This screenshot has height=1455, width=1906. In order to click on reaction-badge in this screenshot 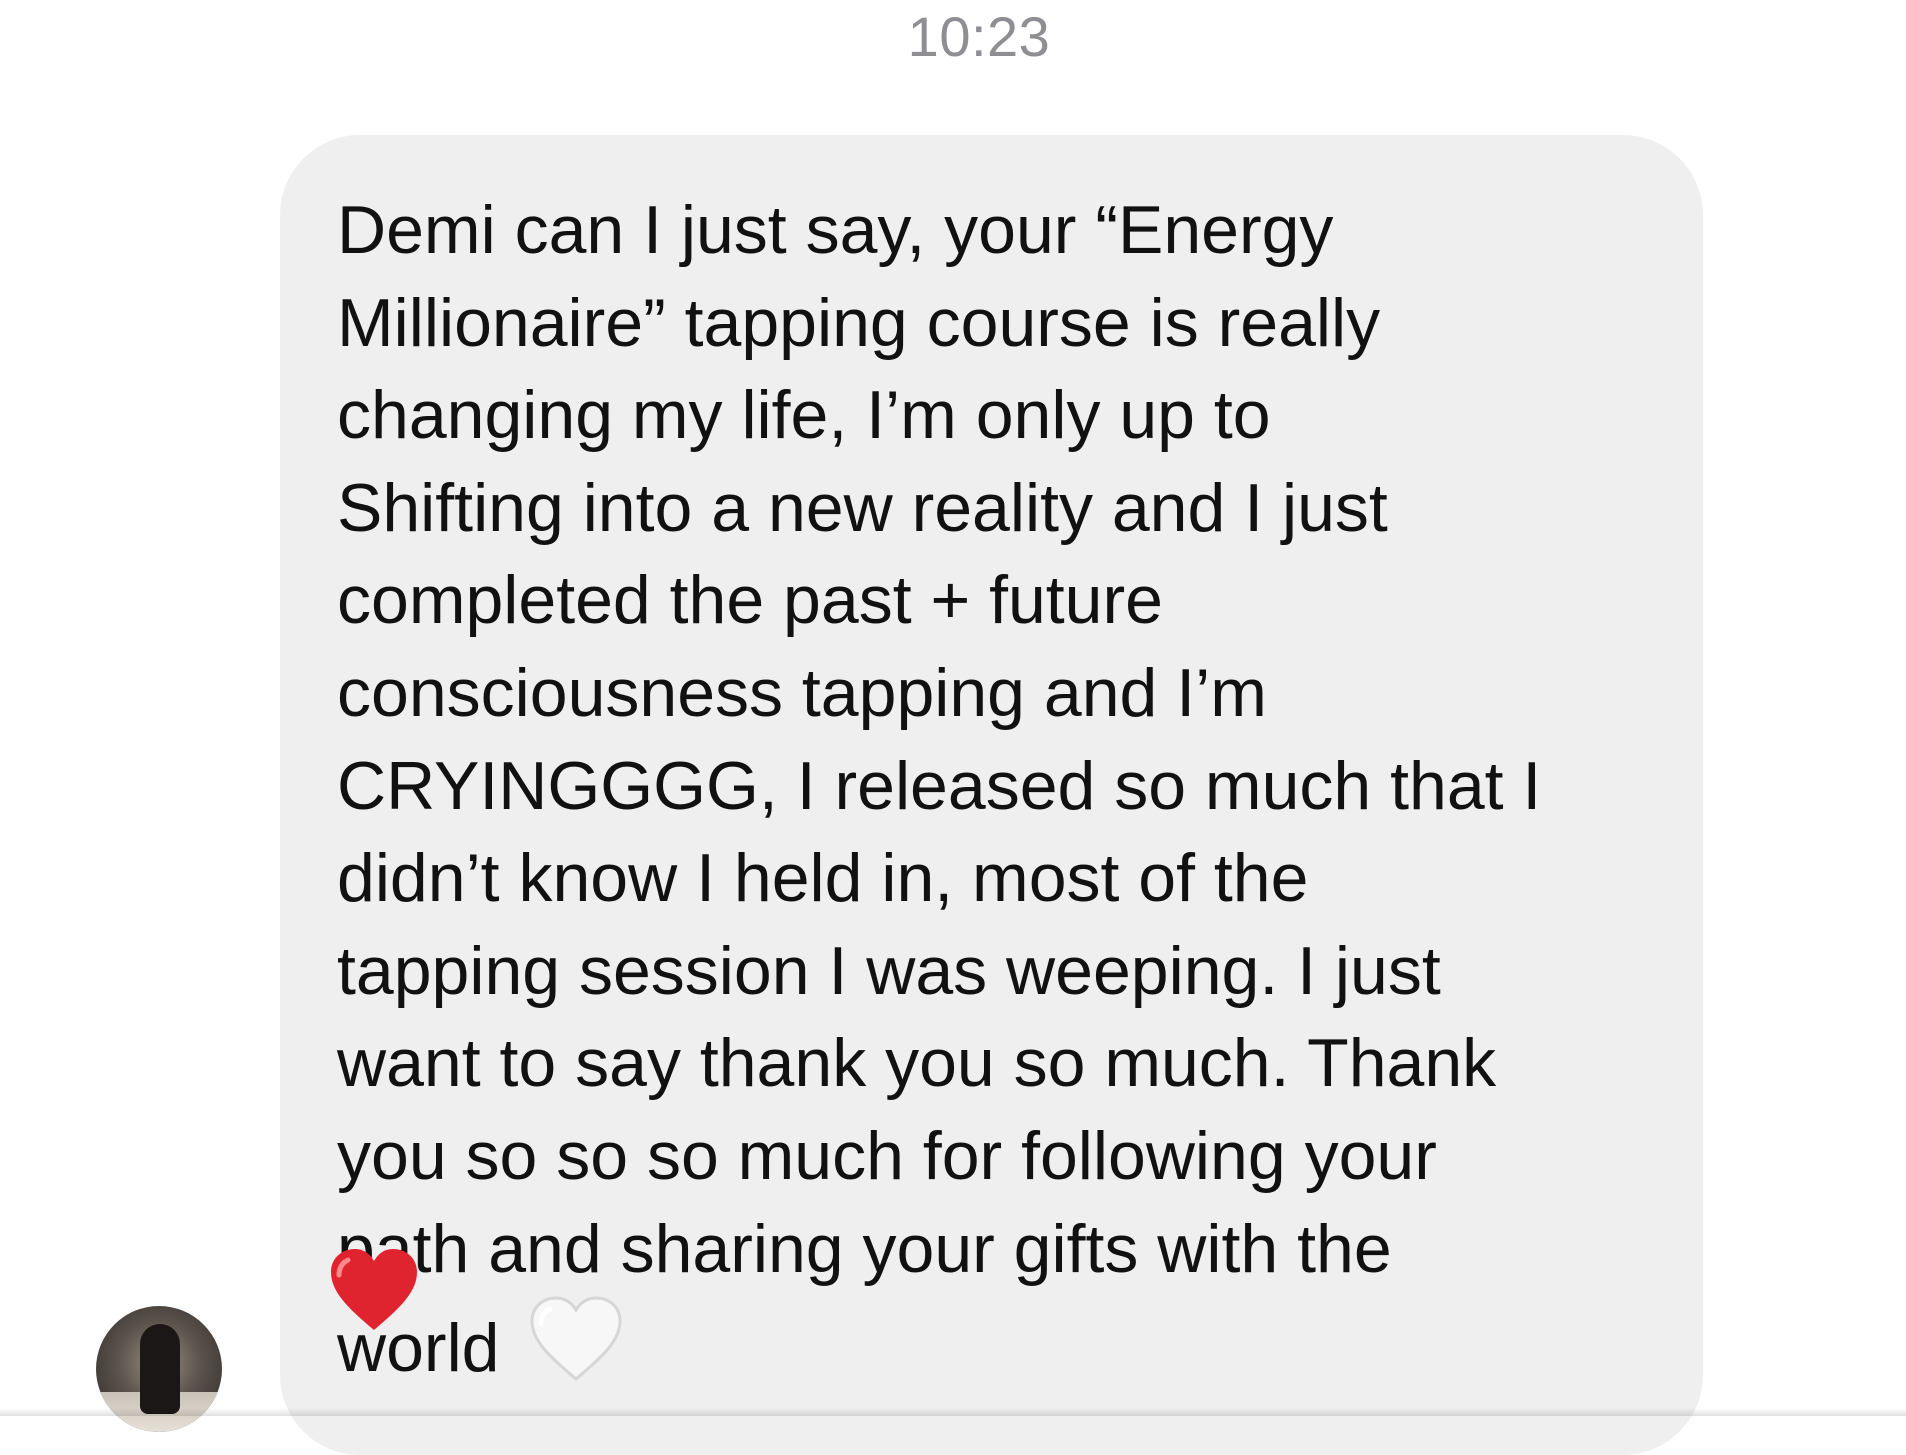, I will do `click(374, 1290)`.